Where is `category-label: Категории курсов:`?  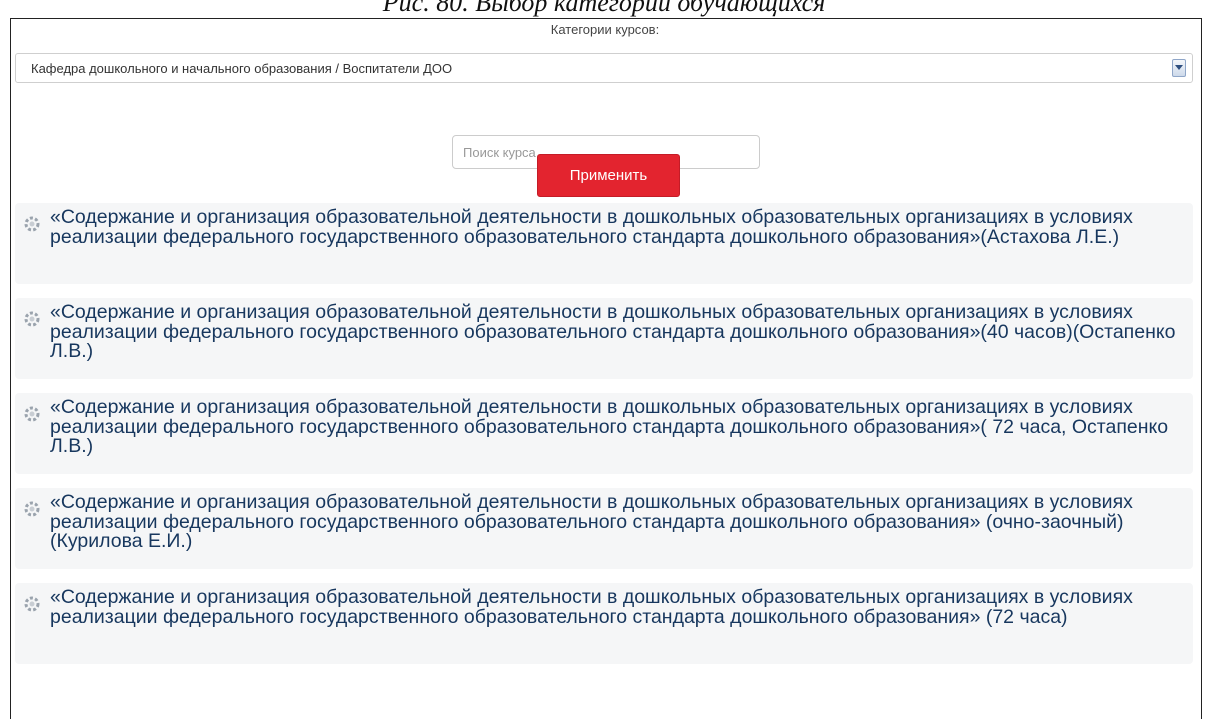
category-label: Категории курсов: is located at coordinates (605, 29).